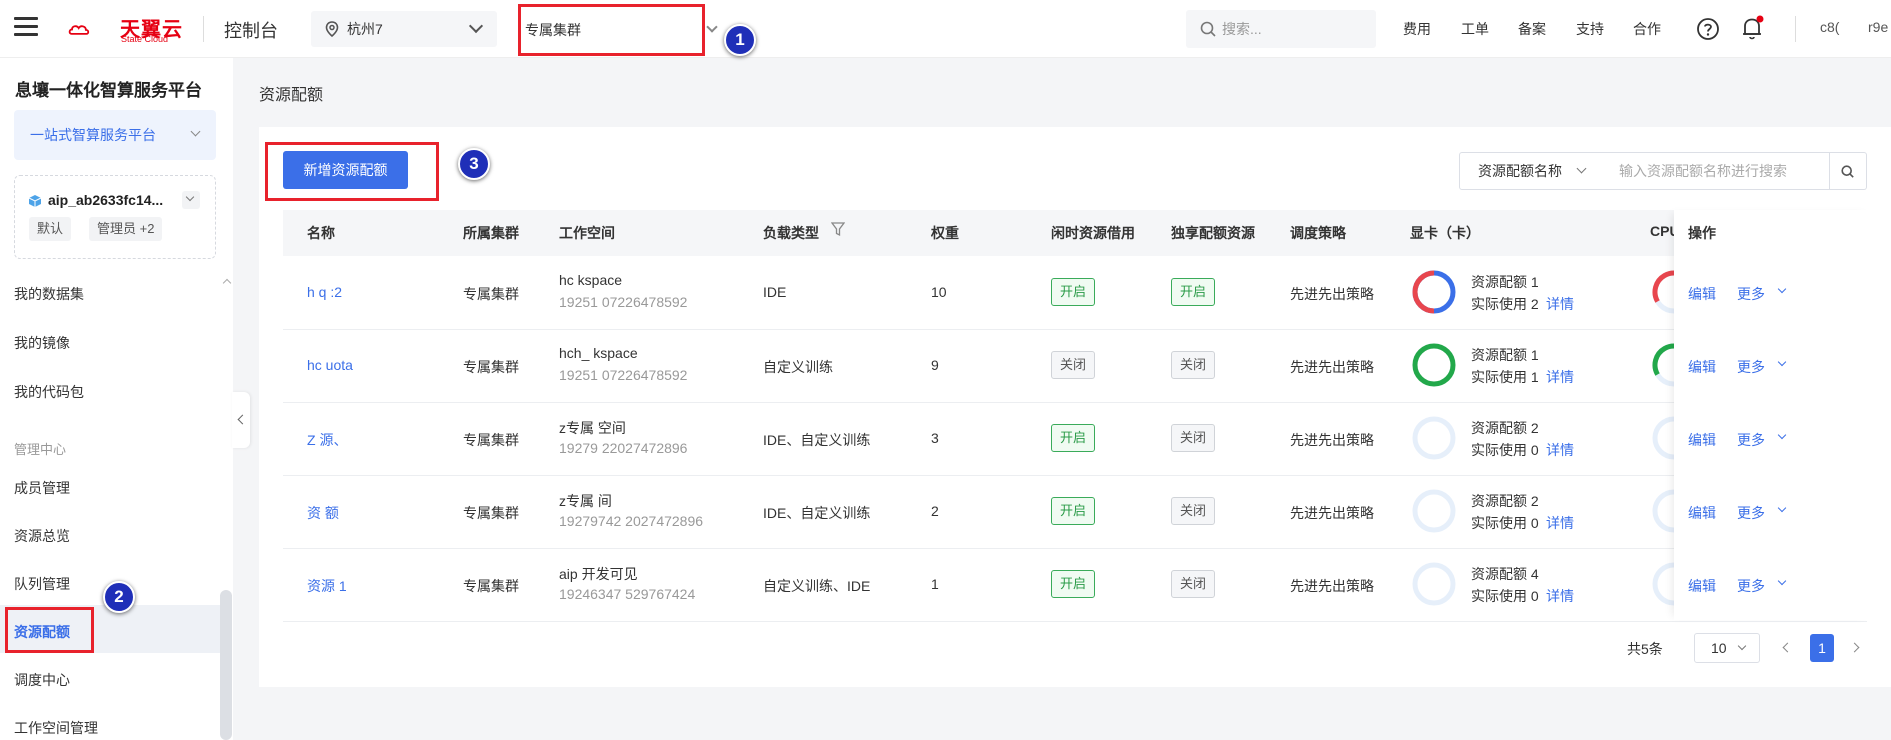  Describe the element at coordinates (1752, 28) in the screenshot. I see `bell-icon` at that location.